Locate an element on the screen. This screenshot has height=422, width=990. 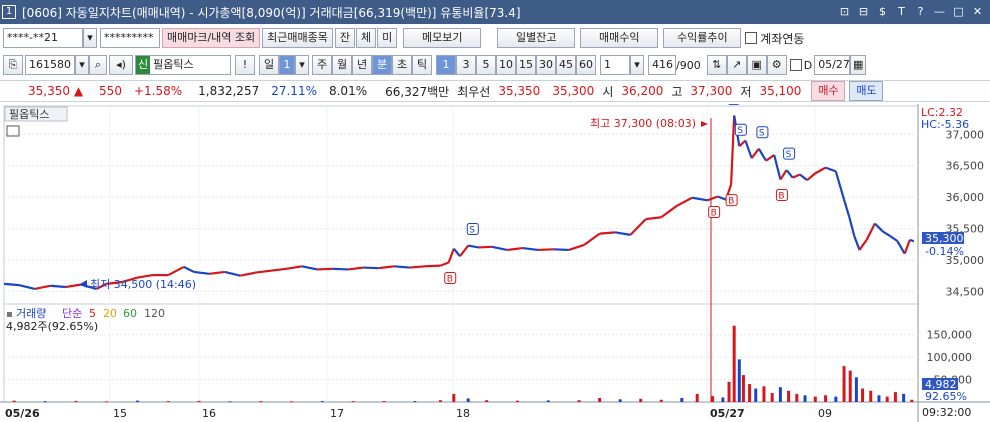
interval-1: 1 is located at coordinates (446, 65).